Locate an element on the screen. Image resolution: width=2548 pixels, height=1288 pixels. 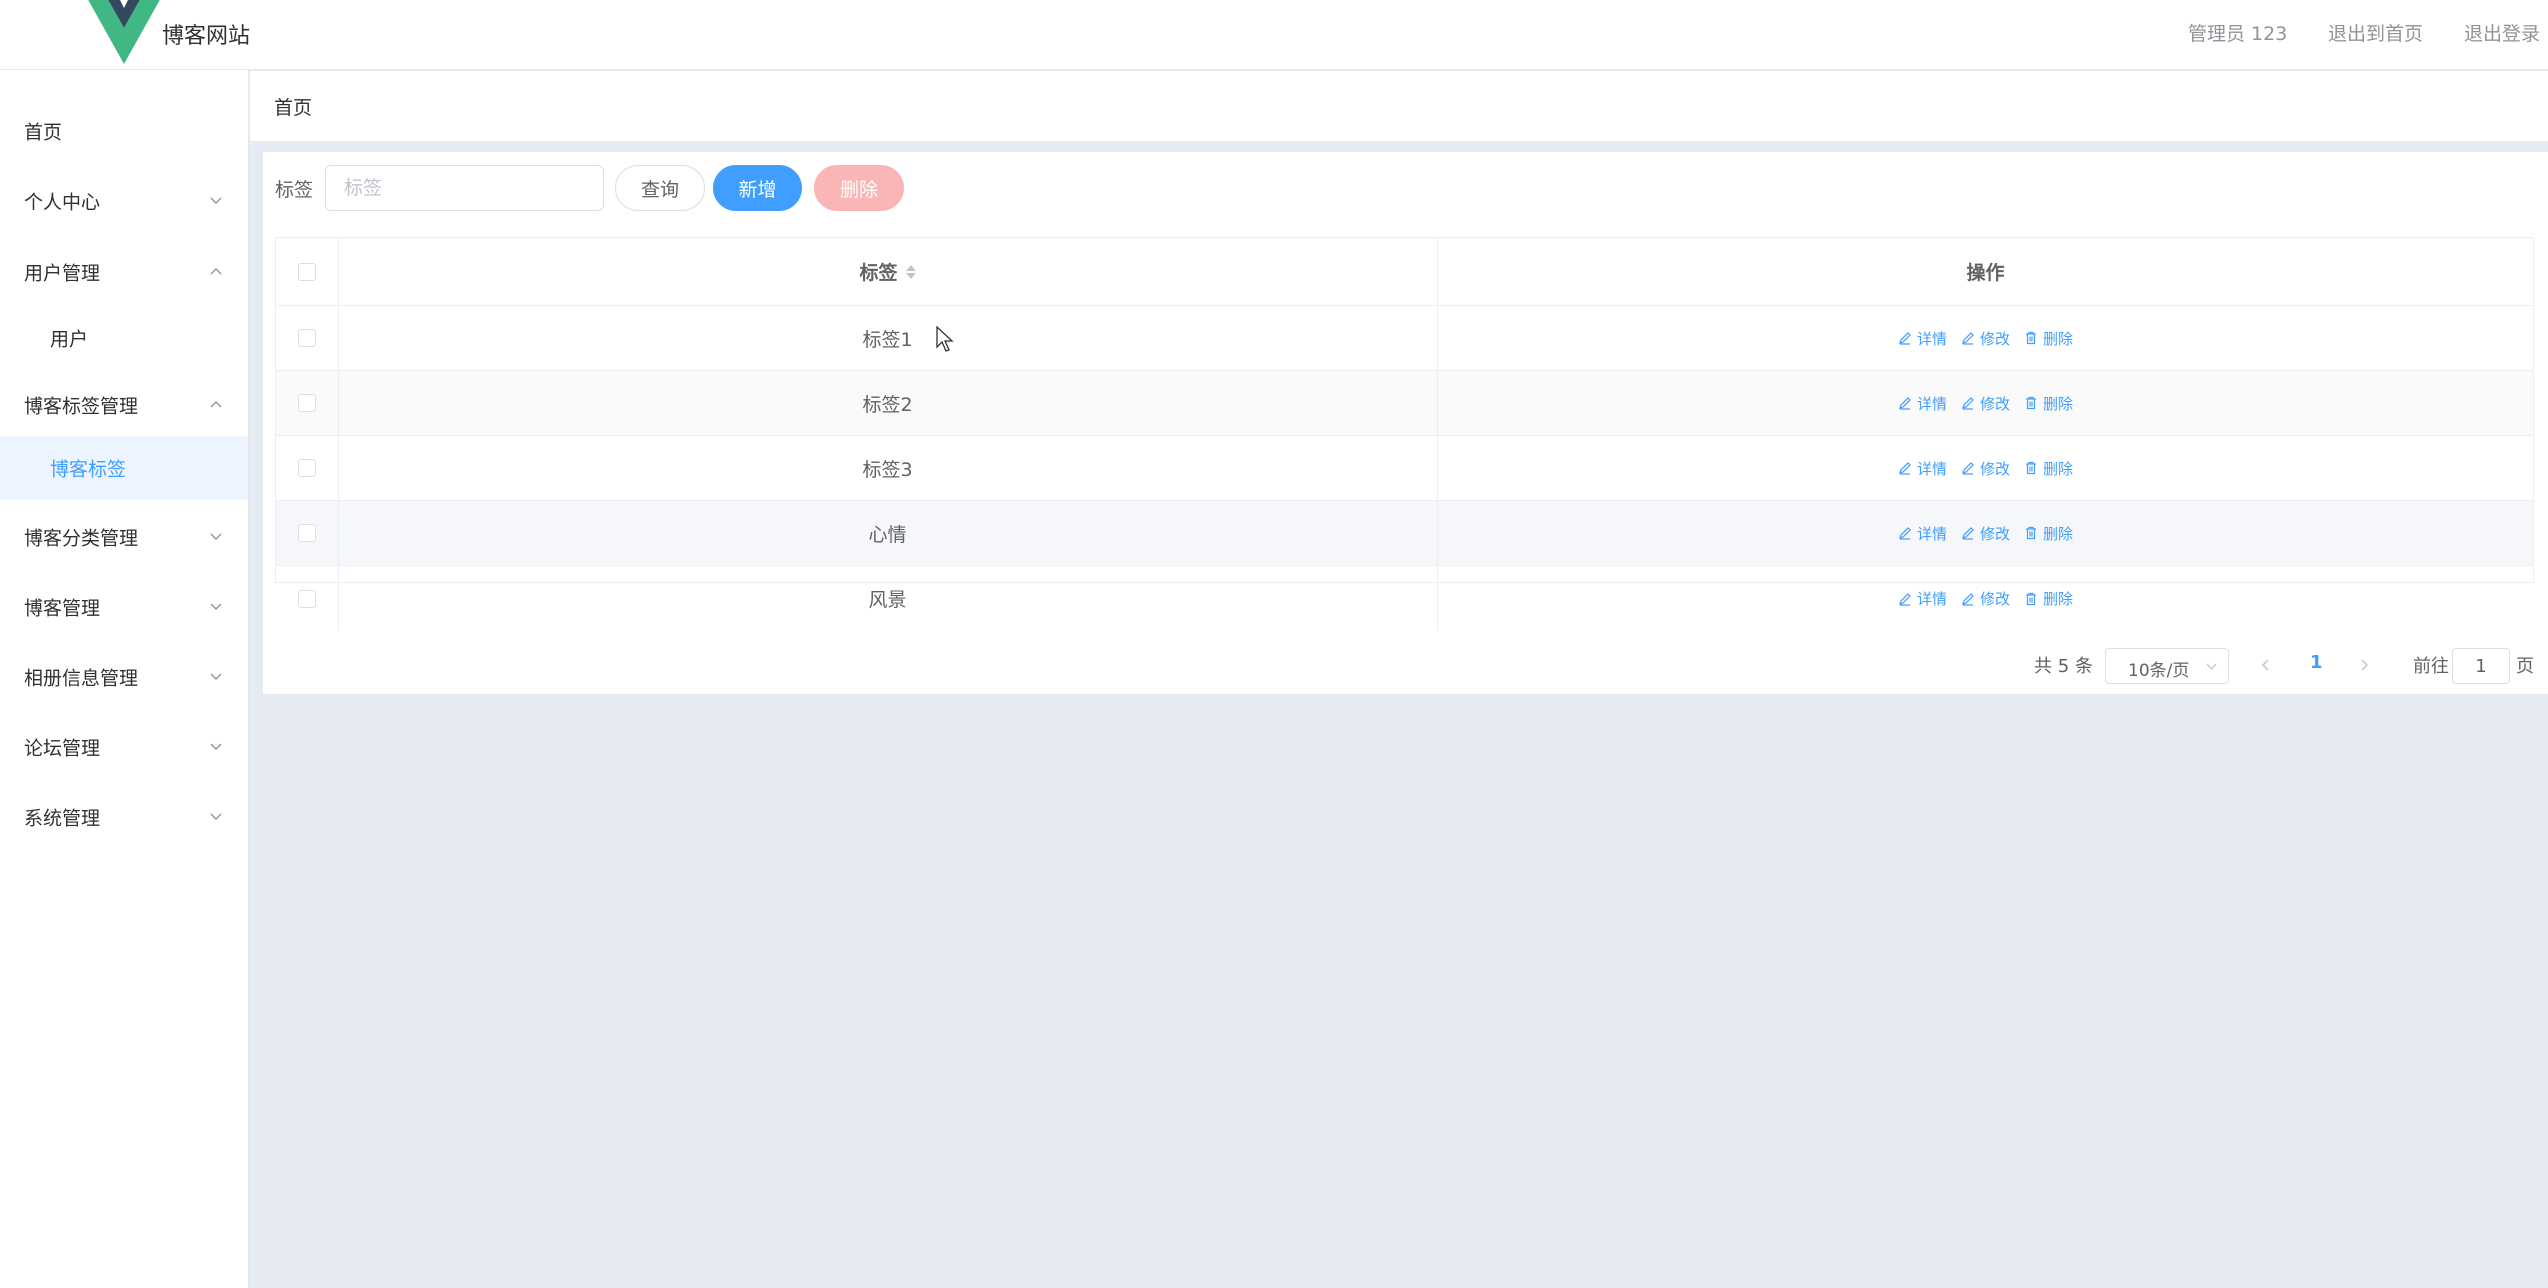
sidebar-item-personal-center: 个人中心 is located at coordinates (124, 201).